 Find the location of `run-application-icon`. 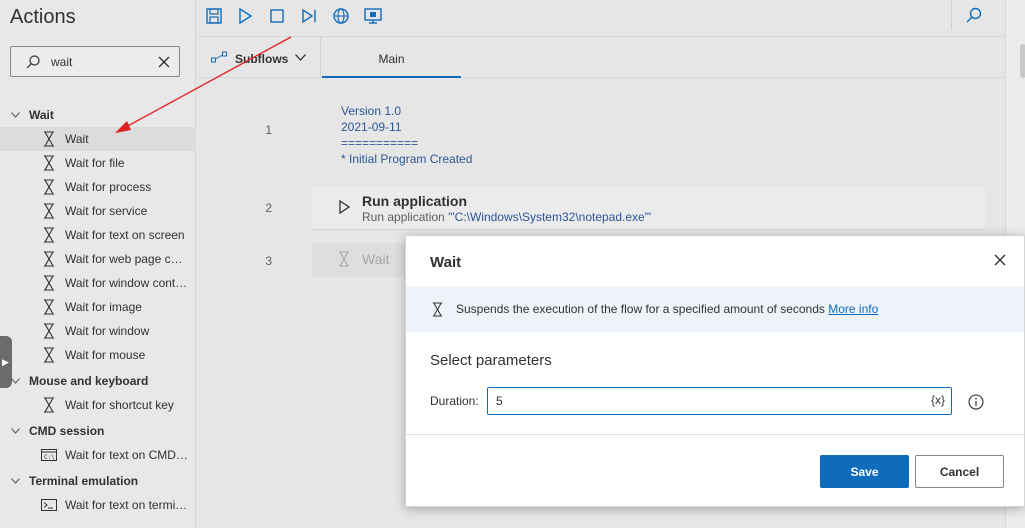

run-application-icon is located at coordinates (344, 207).